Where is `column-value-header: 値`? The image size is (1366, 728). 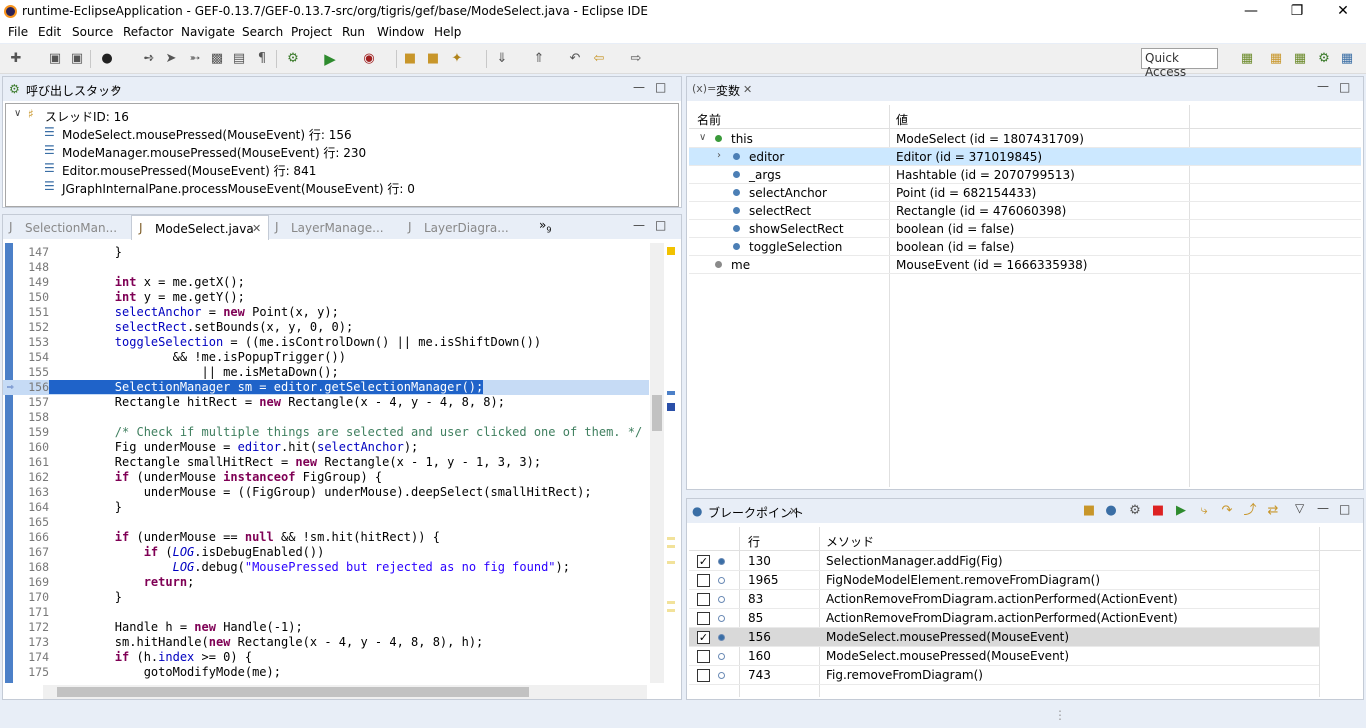 column-value-header: 値 is located at coordinates (902, 119).